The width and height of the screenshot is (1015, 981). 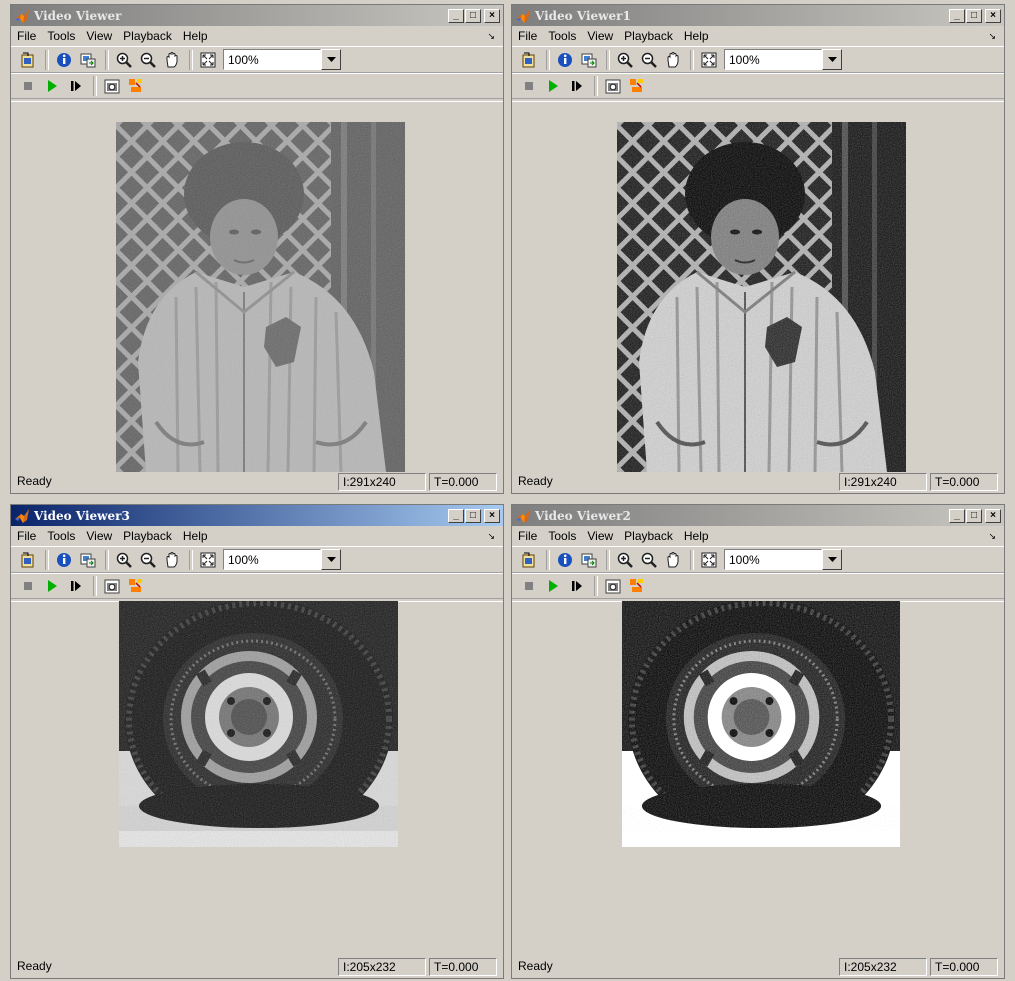 What do you see at coordinates (257, 15) in the screenshot?
I see `title-bar: Video Viewer _ □ ×` at bounding box center [257, 15].